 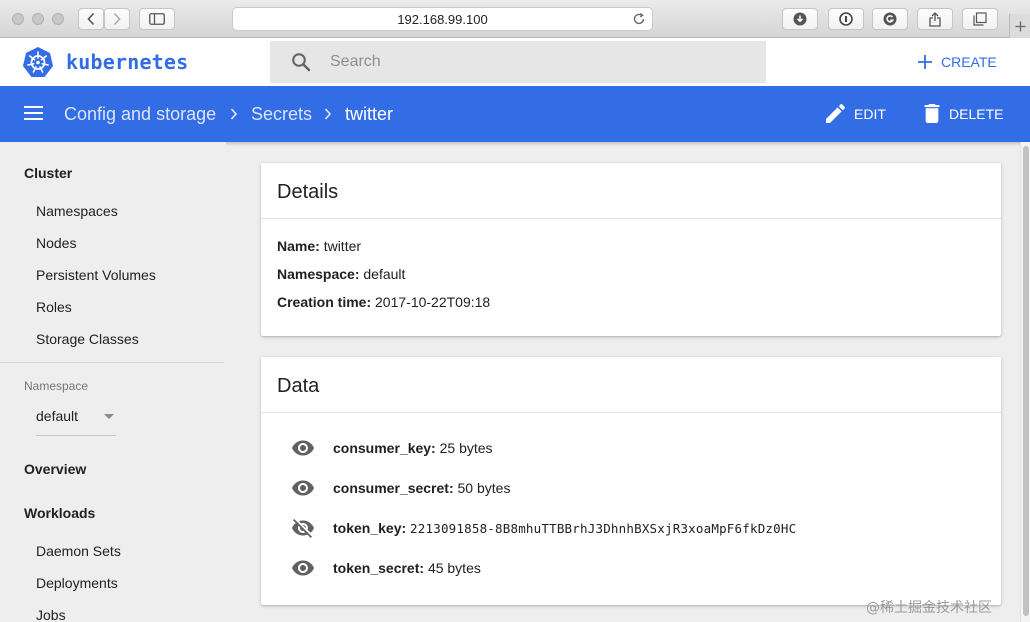 What do you see at coordinates (48, 173) in the screenshot?
I see `sidebar-heading-cluster: Cluster` at bounding box center [48, 173].